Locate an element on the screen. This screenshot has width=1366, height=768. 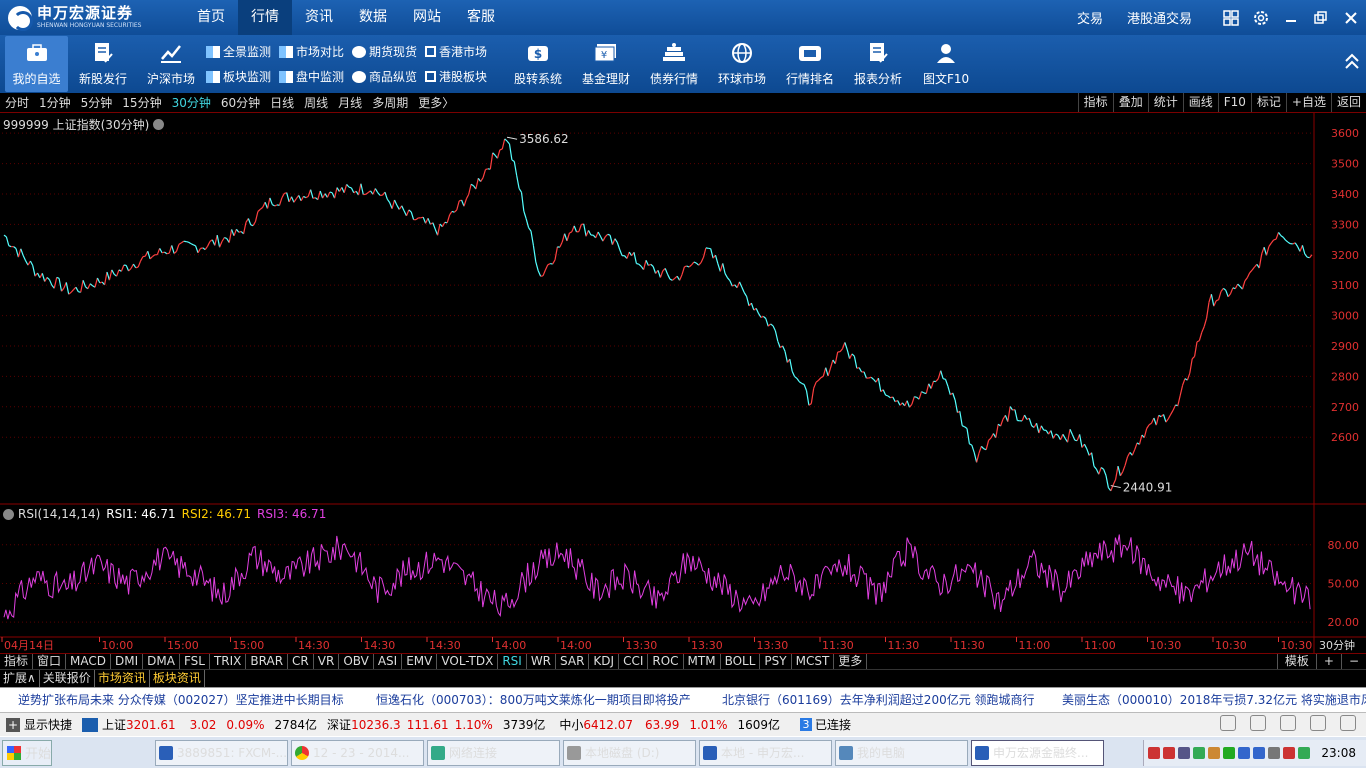
my-watchlist-button: 我的自选 is located at coordinates (36, 64).